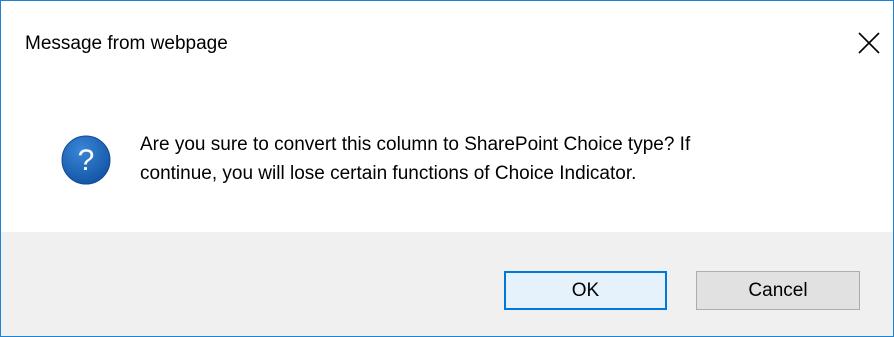 Image resolution: width=894 pixels, height=337 pixels. I want to click on cancel-button: Cancel, so click(778, 290).